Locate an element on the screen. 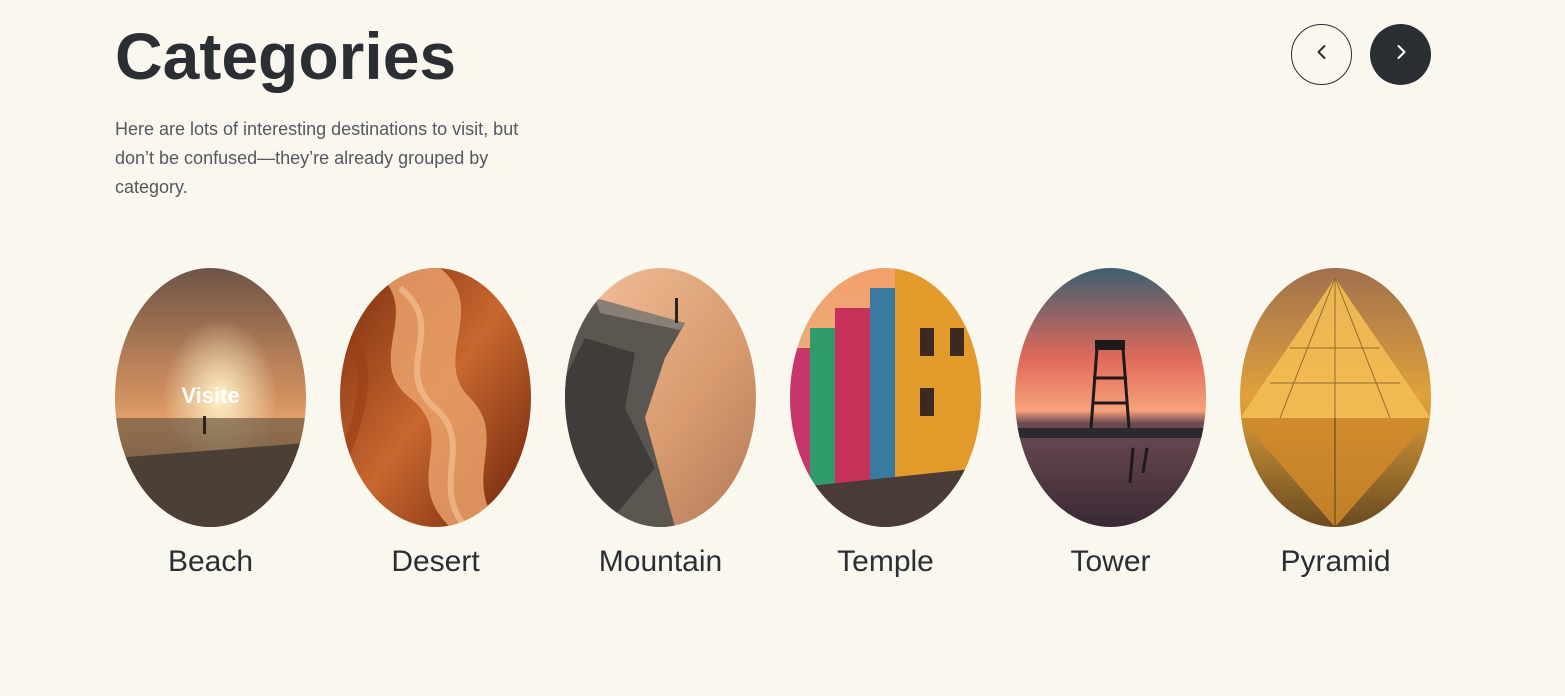 Image resolution: width=1565 pixels, height=696 pixels. category-card-beach: Visite Beach is located at coordinates (210, 423).